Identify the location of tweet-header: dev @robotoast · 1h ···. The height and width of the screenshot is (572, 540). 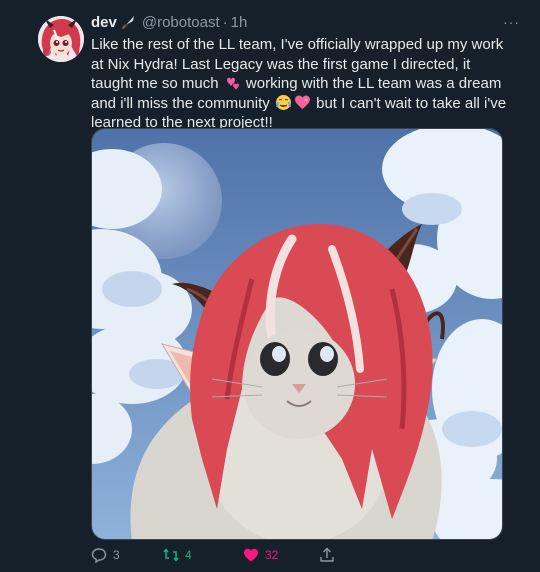
(305, 22).